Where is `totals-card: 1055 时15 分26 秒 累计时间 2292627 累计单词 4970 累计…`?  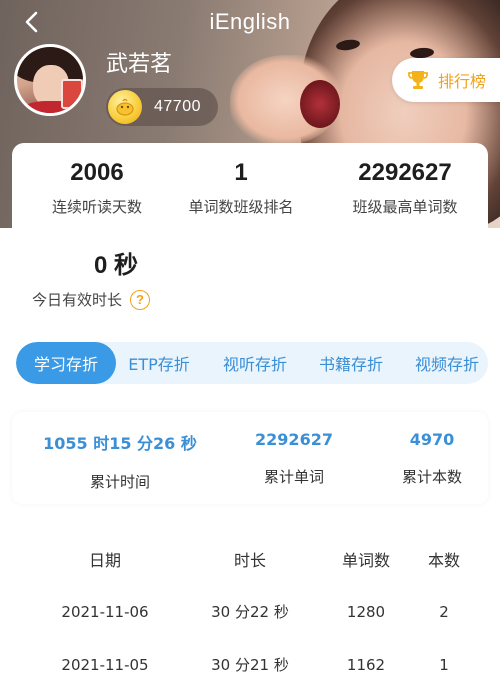 totals-card: 1055 时15 分26 秒 累计时间 2292627 累计单词 4970 累计… is located at coordinates (250, 458).